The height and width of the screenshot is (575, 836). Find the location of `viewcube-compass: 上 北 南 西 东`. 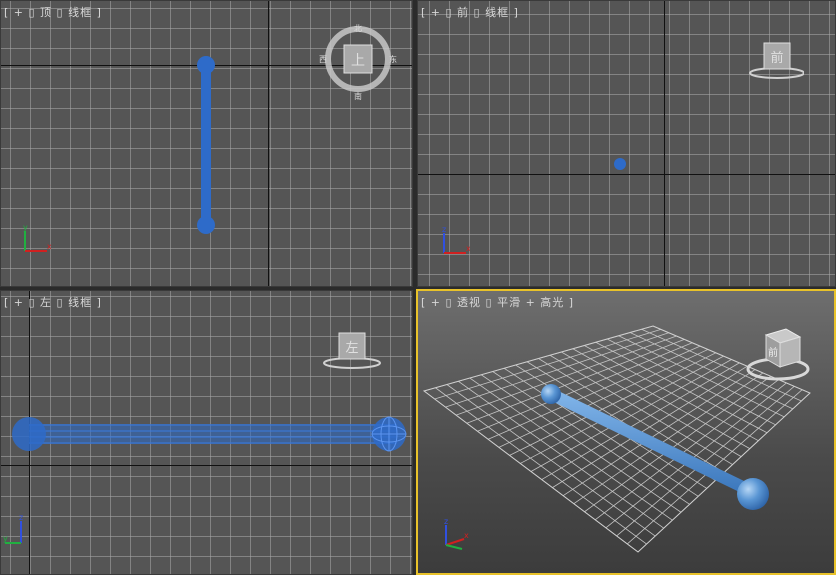

viewcube-compass: 上 北 南 西 东 is located at coordinates (358, 62).